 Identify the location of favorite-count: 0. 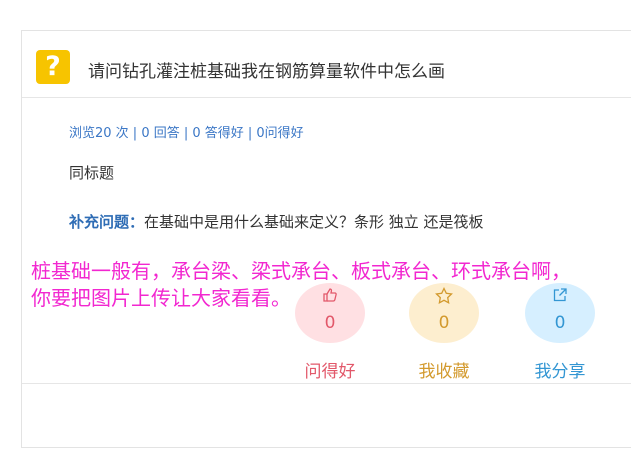
(444, 323).